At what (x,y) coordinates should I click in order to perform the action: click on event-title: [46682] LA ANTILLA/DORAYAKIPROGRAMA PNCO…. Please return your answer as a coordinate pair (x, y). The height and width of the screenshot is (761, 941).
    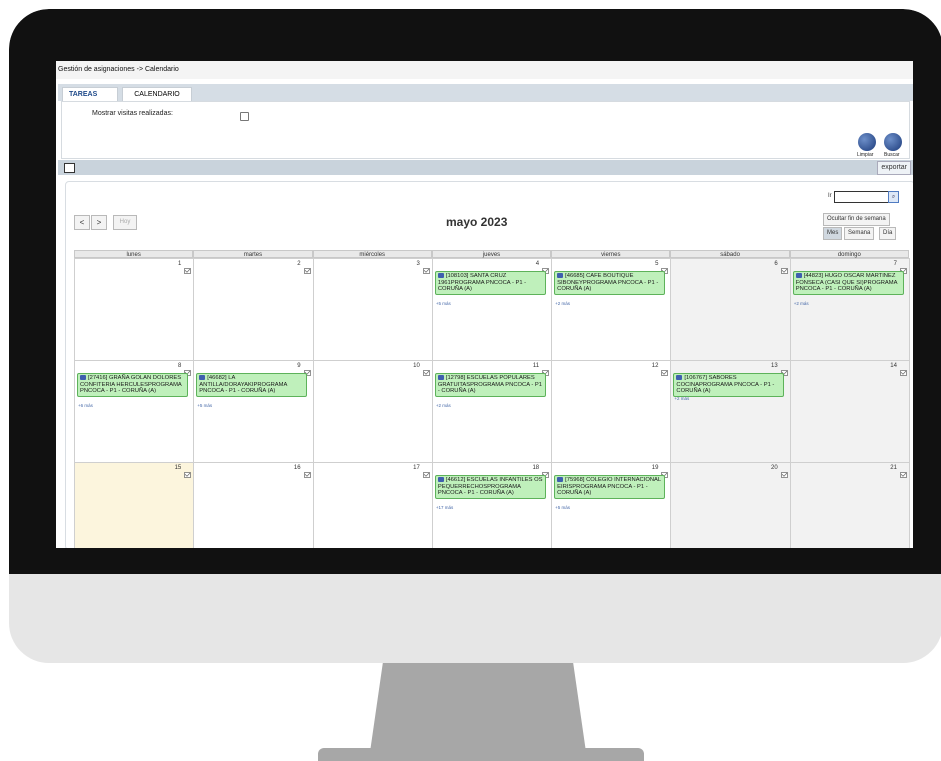
    Looking at the image, I should click on (243, 385).